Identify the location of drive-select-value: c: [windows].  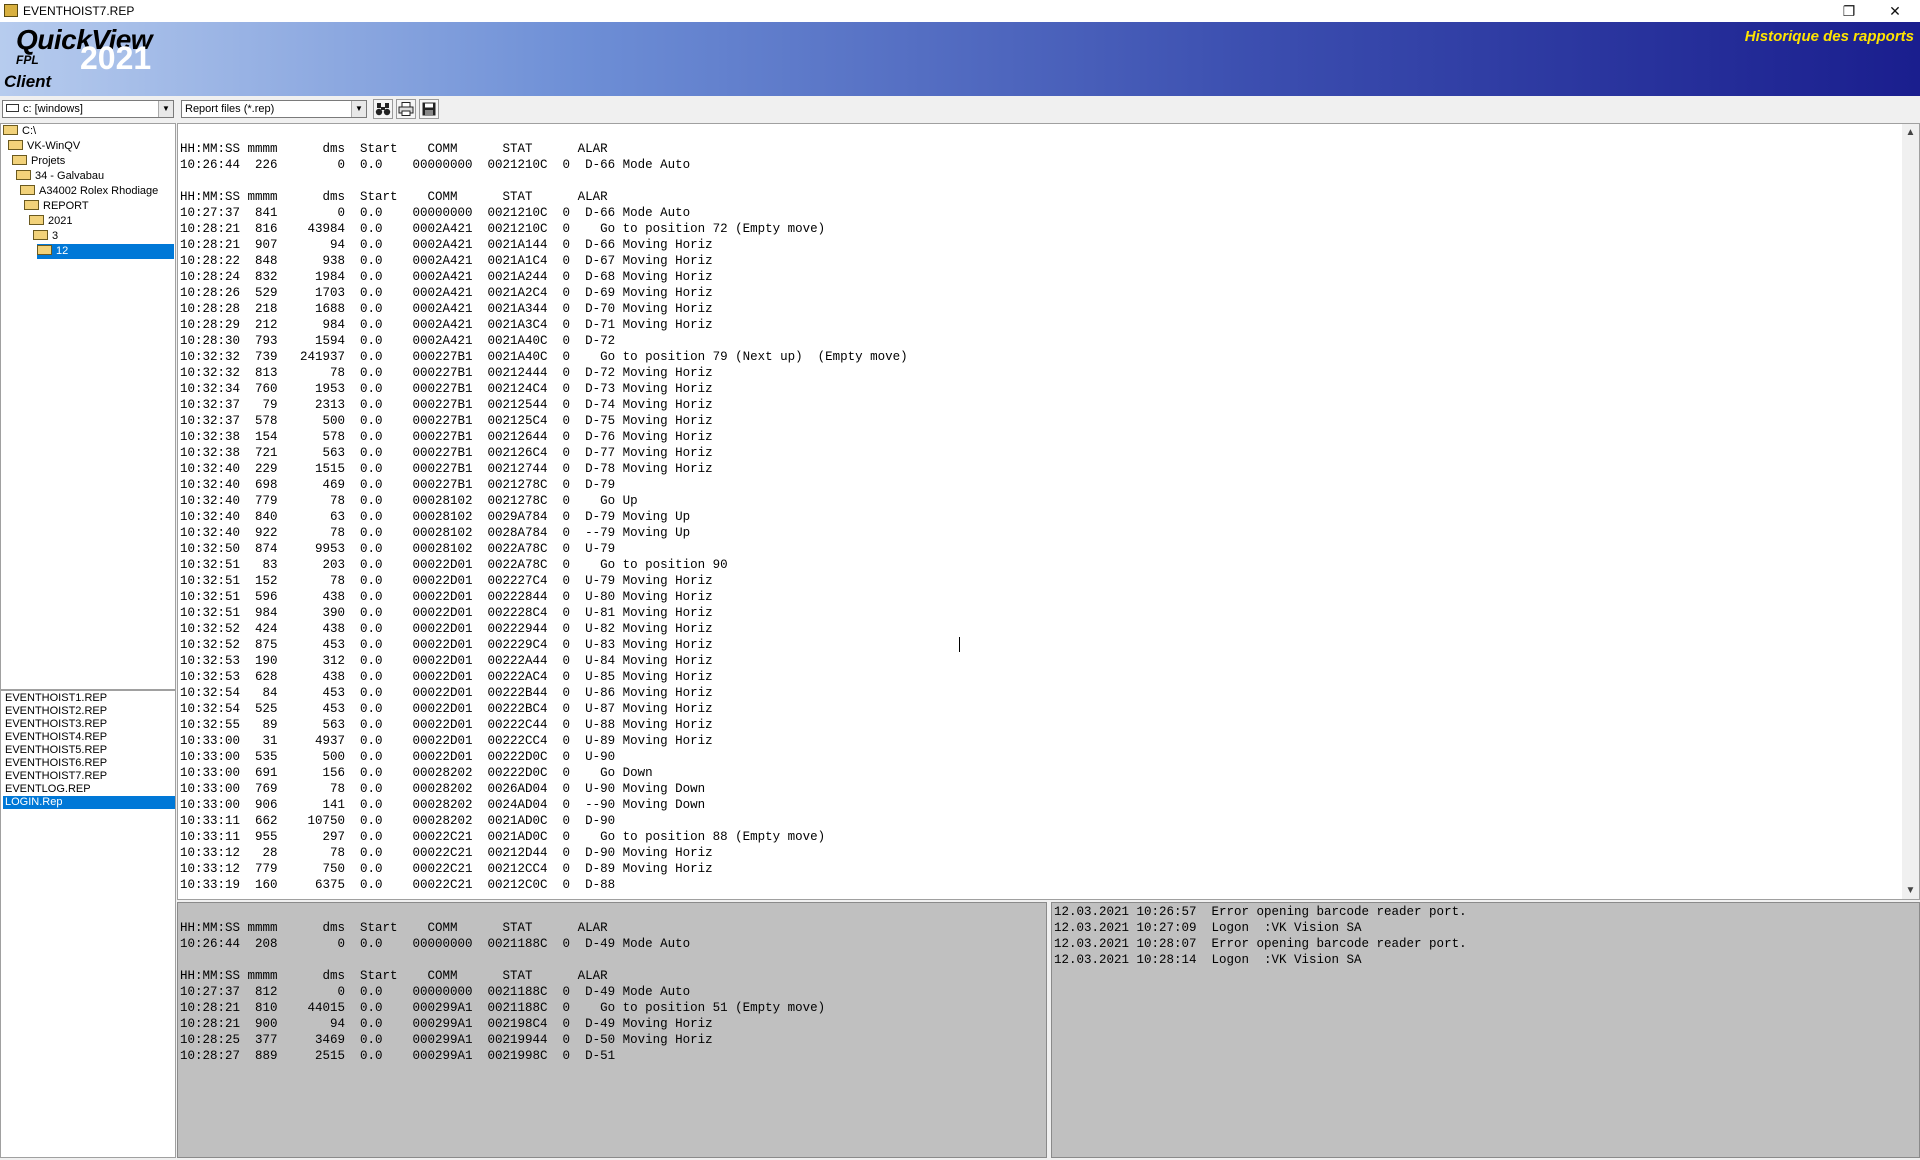
(53, 109).